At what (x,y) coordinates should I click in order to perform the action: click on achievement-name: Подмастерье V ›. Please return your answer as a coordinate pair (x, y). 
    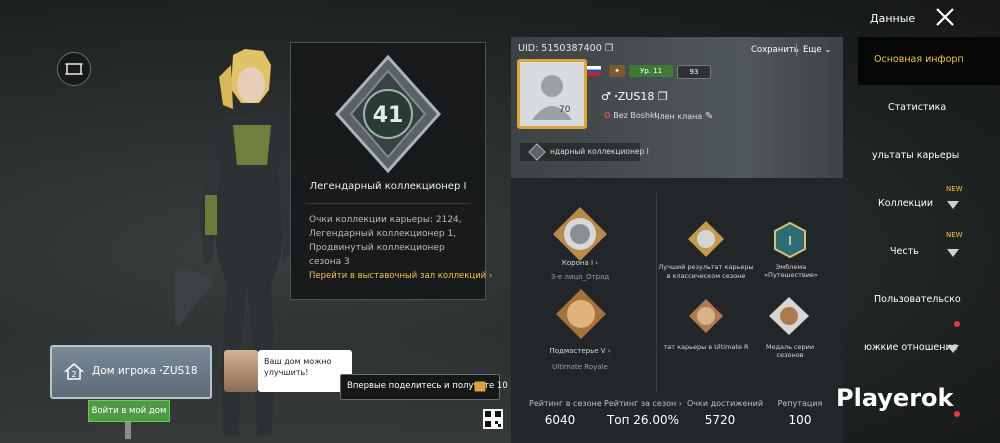
    Looking at the image, I should click on (580, 351).